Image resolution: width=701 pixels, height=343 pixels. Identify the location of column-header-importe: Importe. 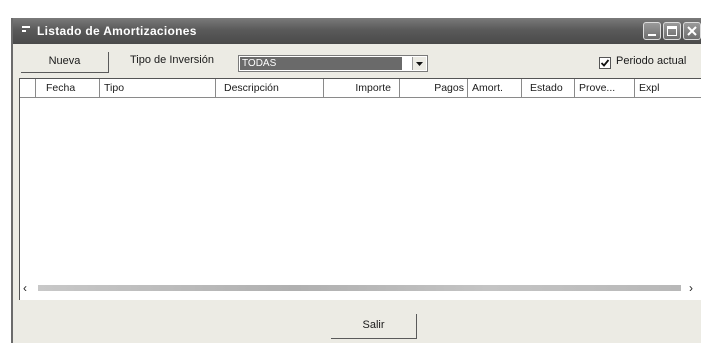
(362, 88).